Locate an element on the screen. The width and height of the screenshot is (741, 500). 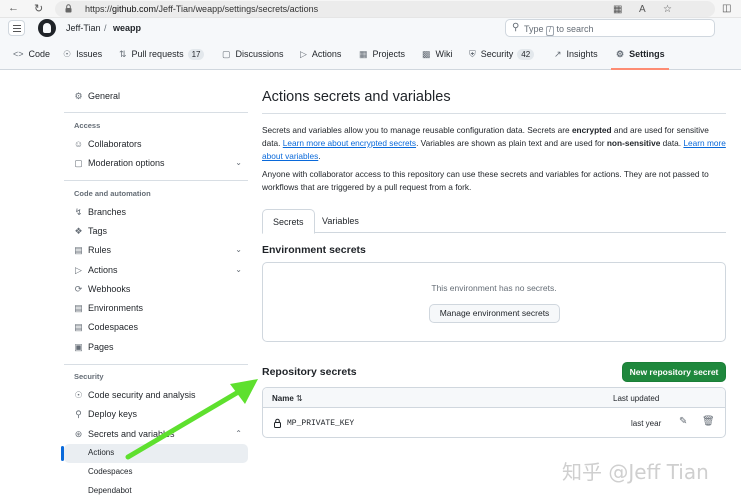
sidebar-item-collaborators: ☺ Collaborators is located at coordinates (156, 144).